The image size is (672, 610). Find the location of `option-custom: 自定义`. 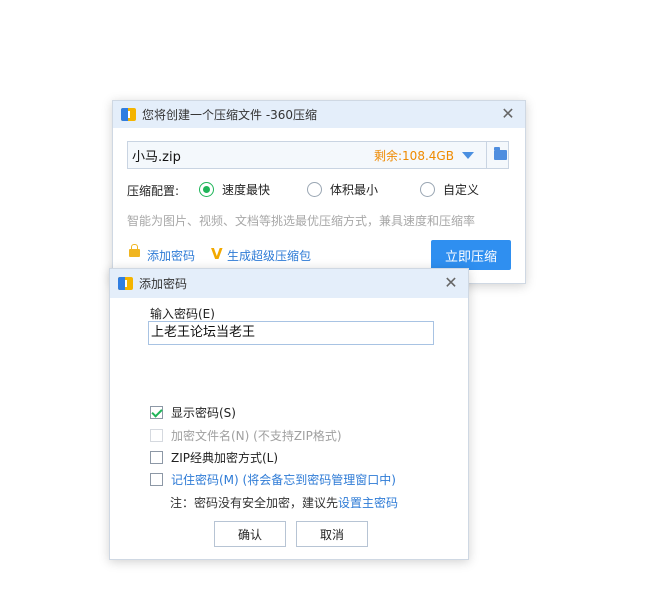

option-custom: 自定义 is located at coordinates (449, 189).